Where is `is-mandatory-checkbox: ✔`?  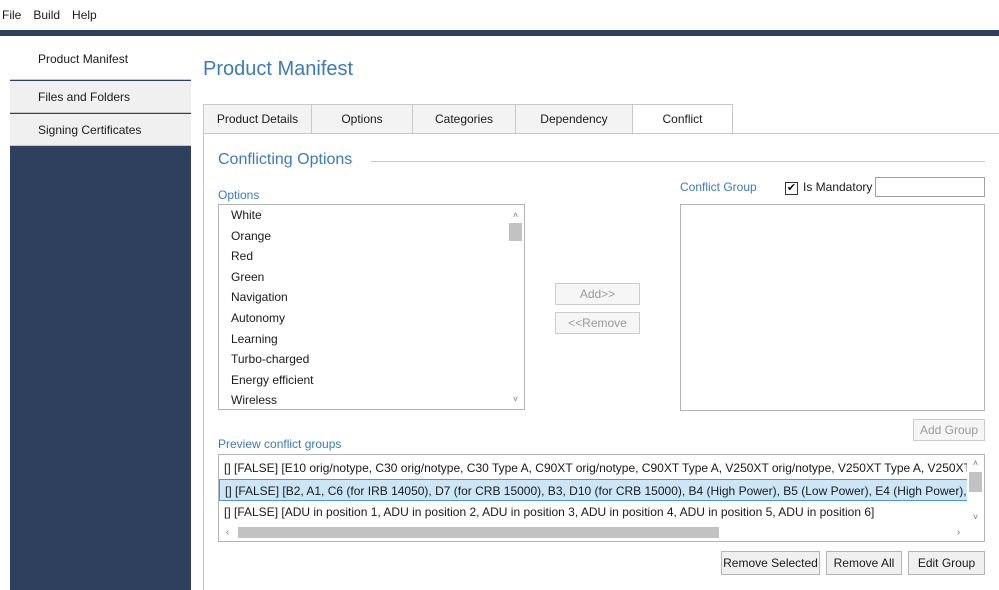
is-mandatory-checkbox: ✔ is located at coordinates (791, 188).